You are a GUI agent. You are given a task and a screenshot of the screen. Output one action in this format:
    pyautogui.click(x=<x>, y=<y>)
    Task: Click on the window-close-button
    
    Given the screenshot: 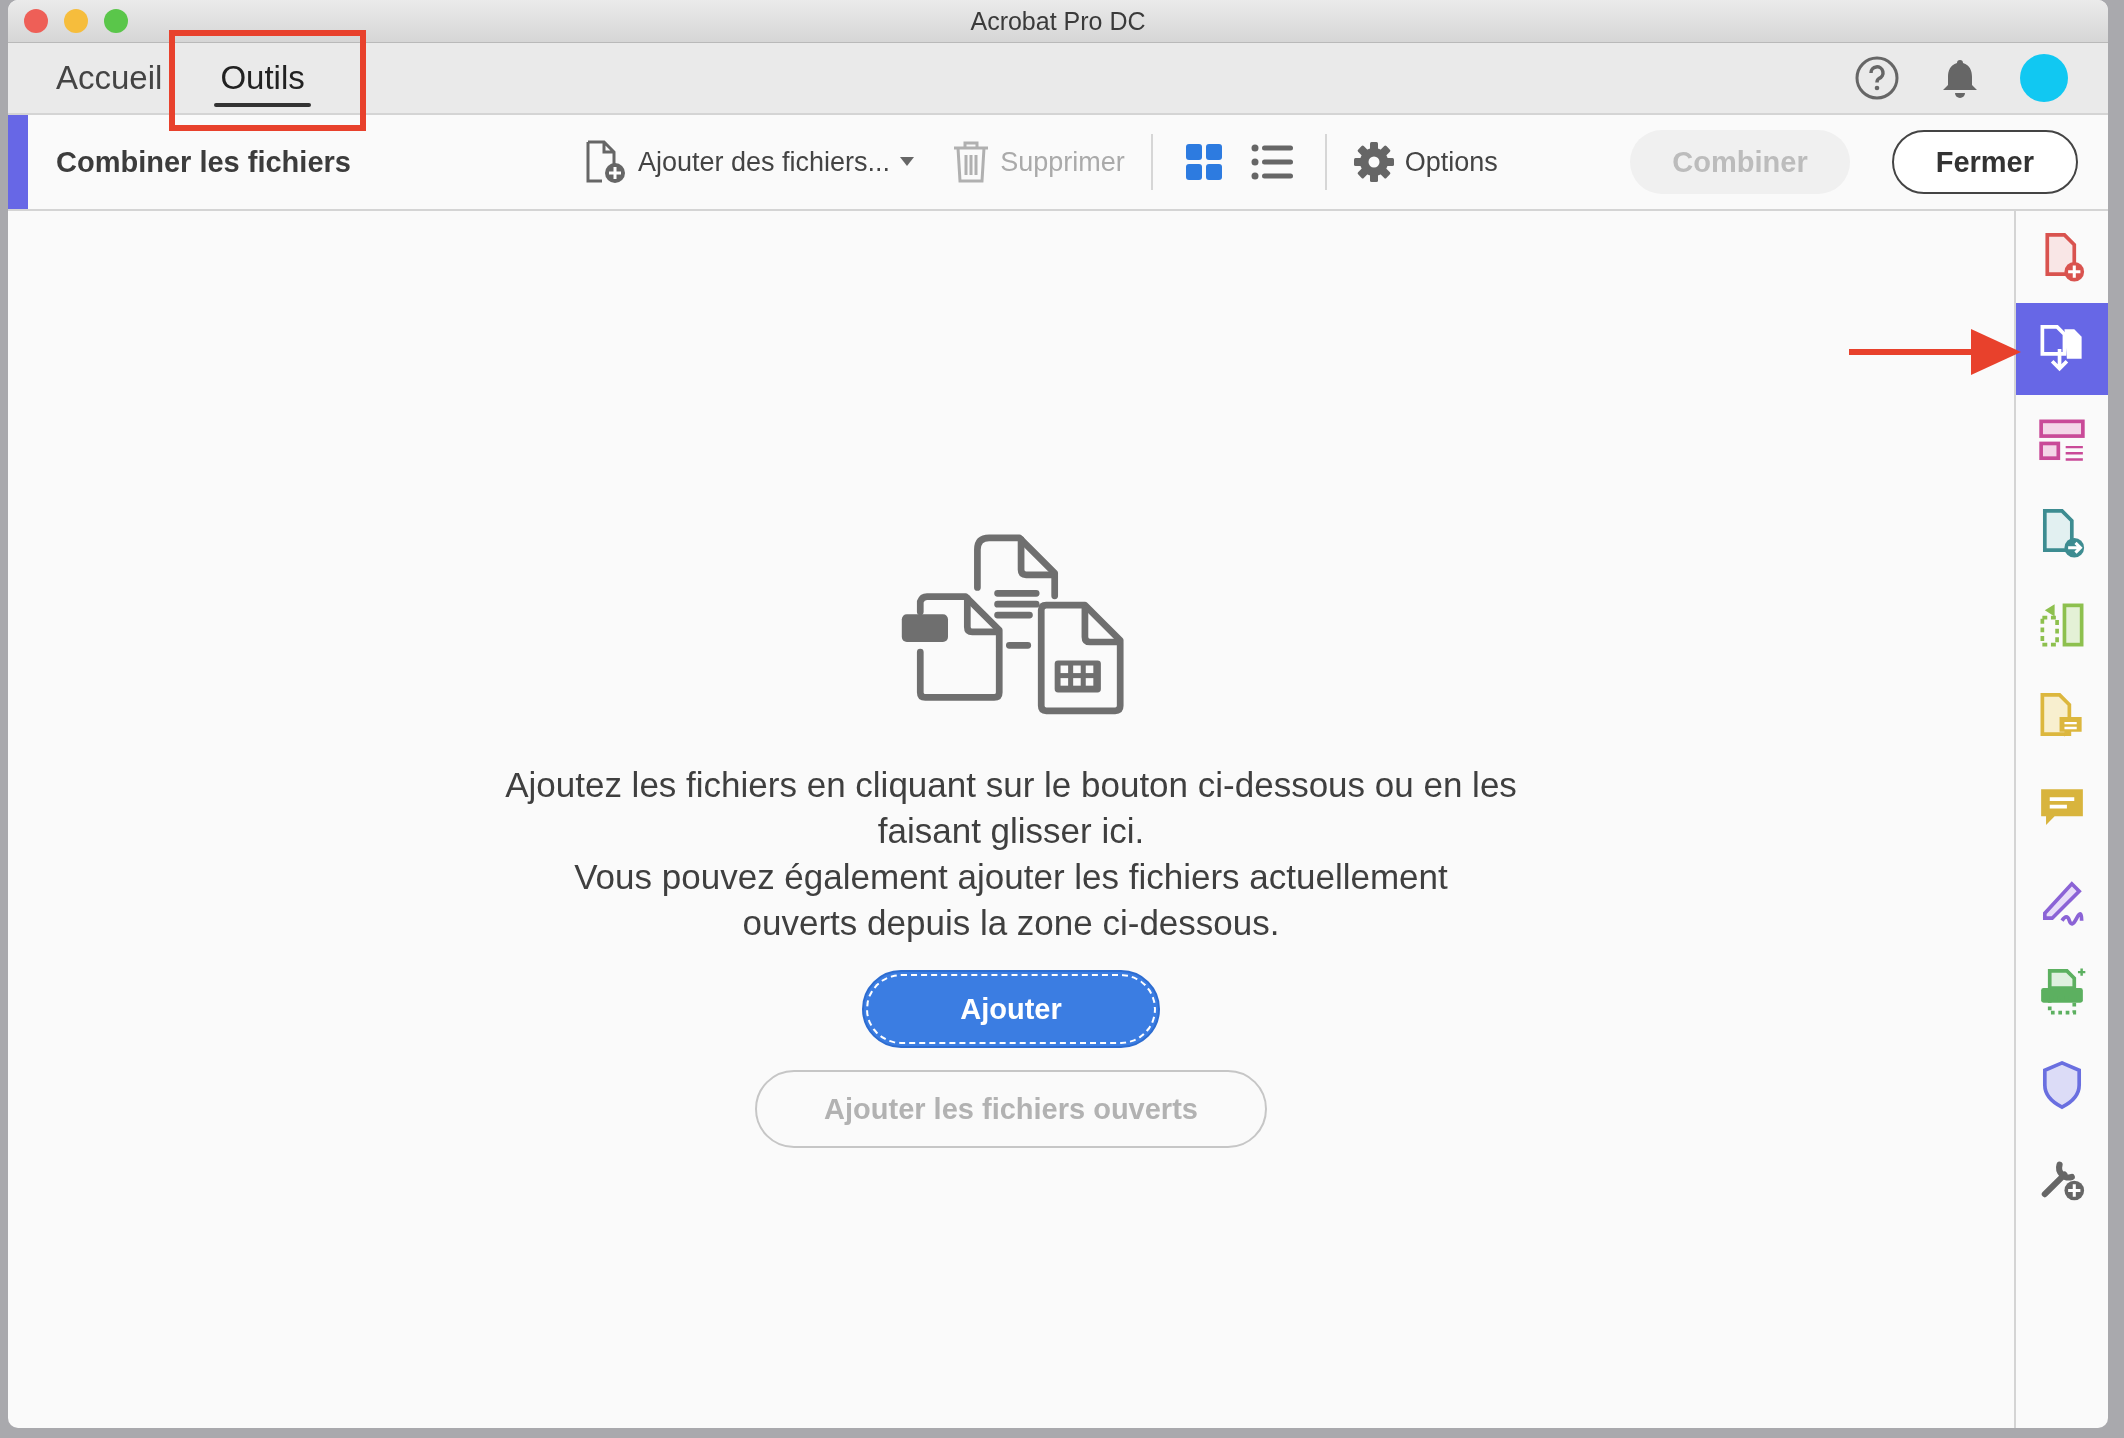 What is the action you would take?
    pyautogui.click(x=36, y=21)
    